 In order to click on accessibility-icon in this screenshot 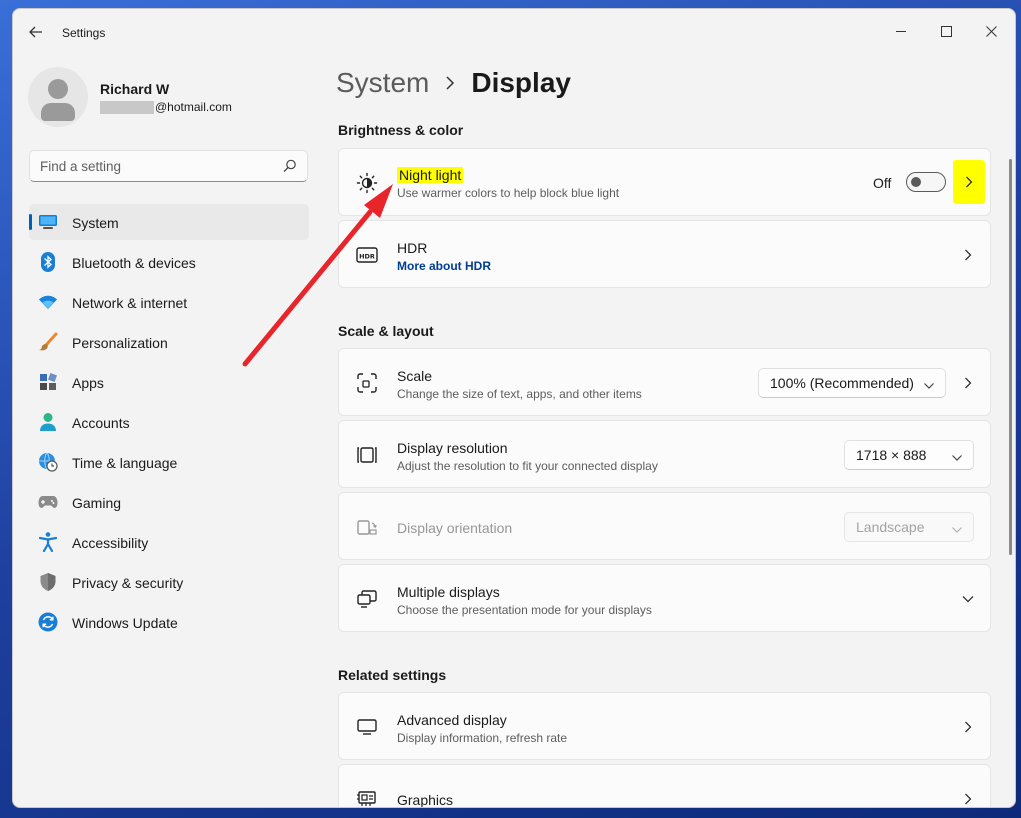, I will do `click(48, 542)`.